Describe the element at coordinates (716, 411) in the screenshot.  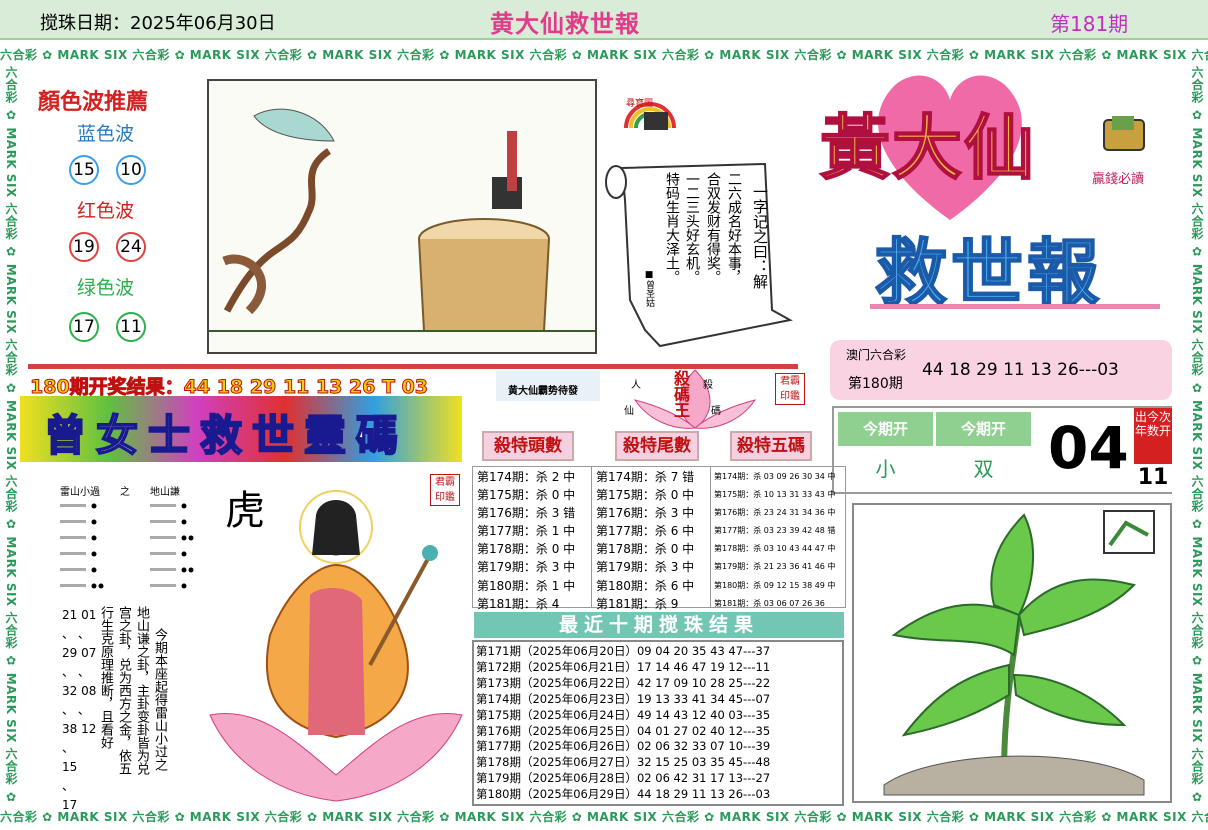
I see `lotus-word: 碼` at that location.